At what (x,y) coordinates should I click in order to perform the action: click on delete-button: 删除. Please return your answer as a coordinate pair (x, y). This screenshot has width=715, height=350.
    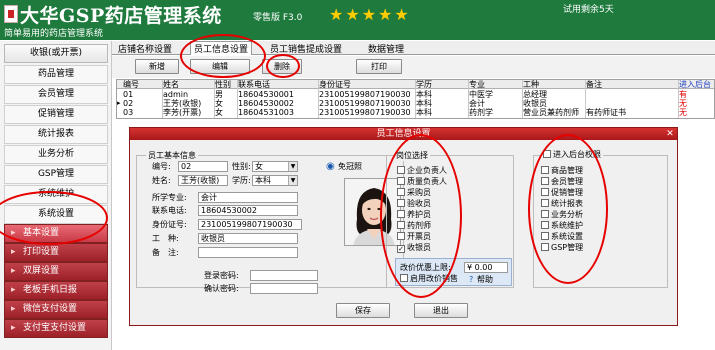
    Looking at the image, I should click on (282, 66).